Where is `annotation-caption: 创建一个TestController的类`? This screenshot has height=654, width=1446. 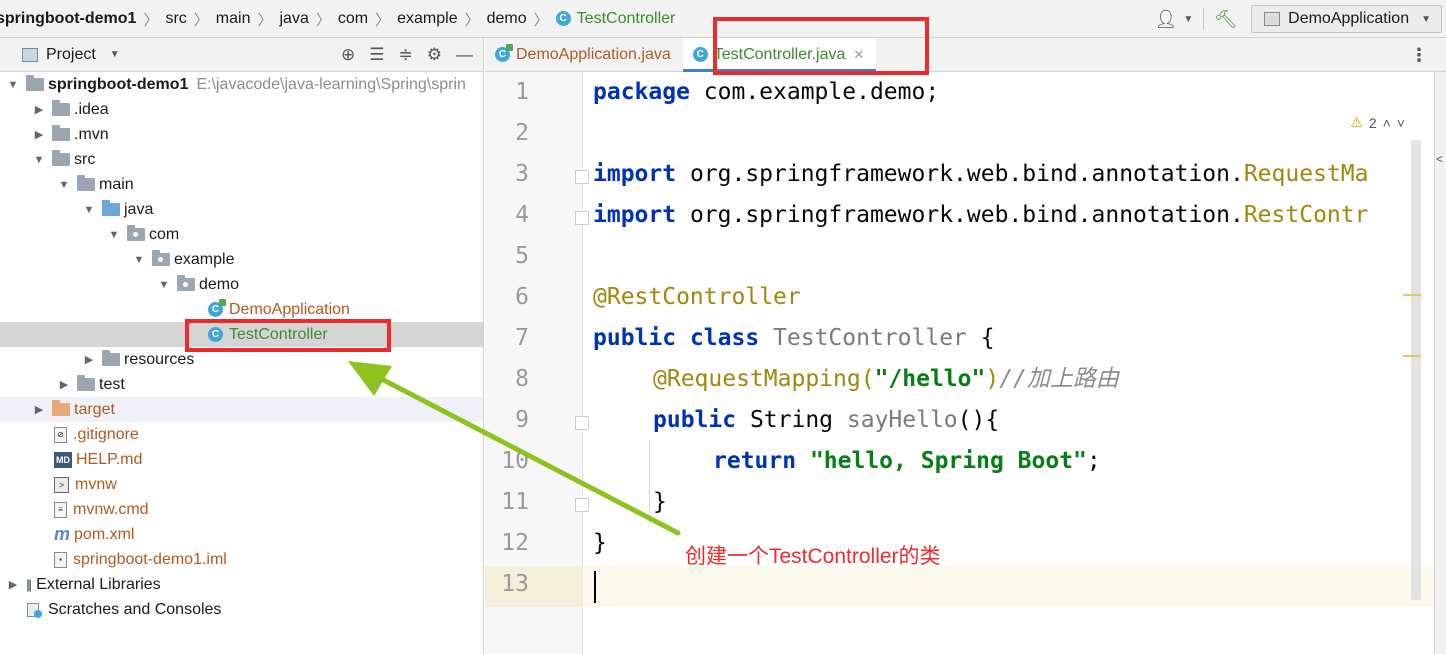
annotation-caption: 创建一个TestController的类 is located at coordinates (813, 556).